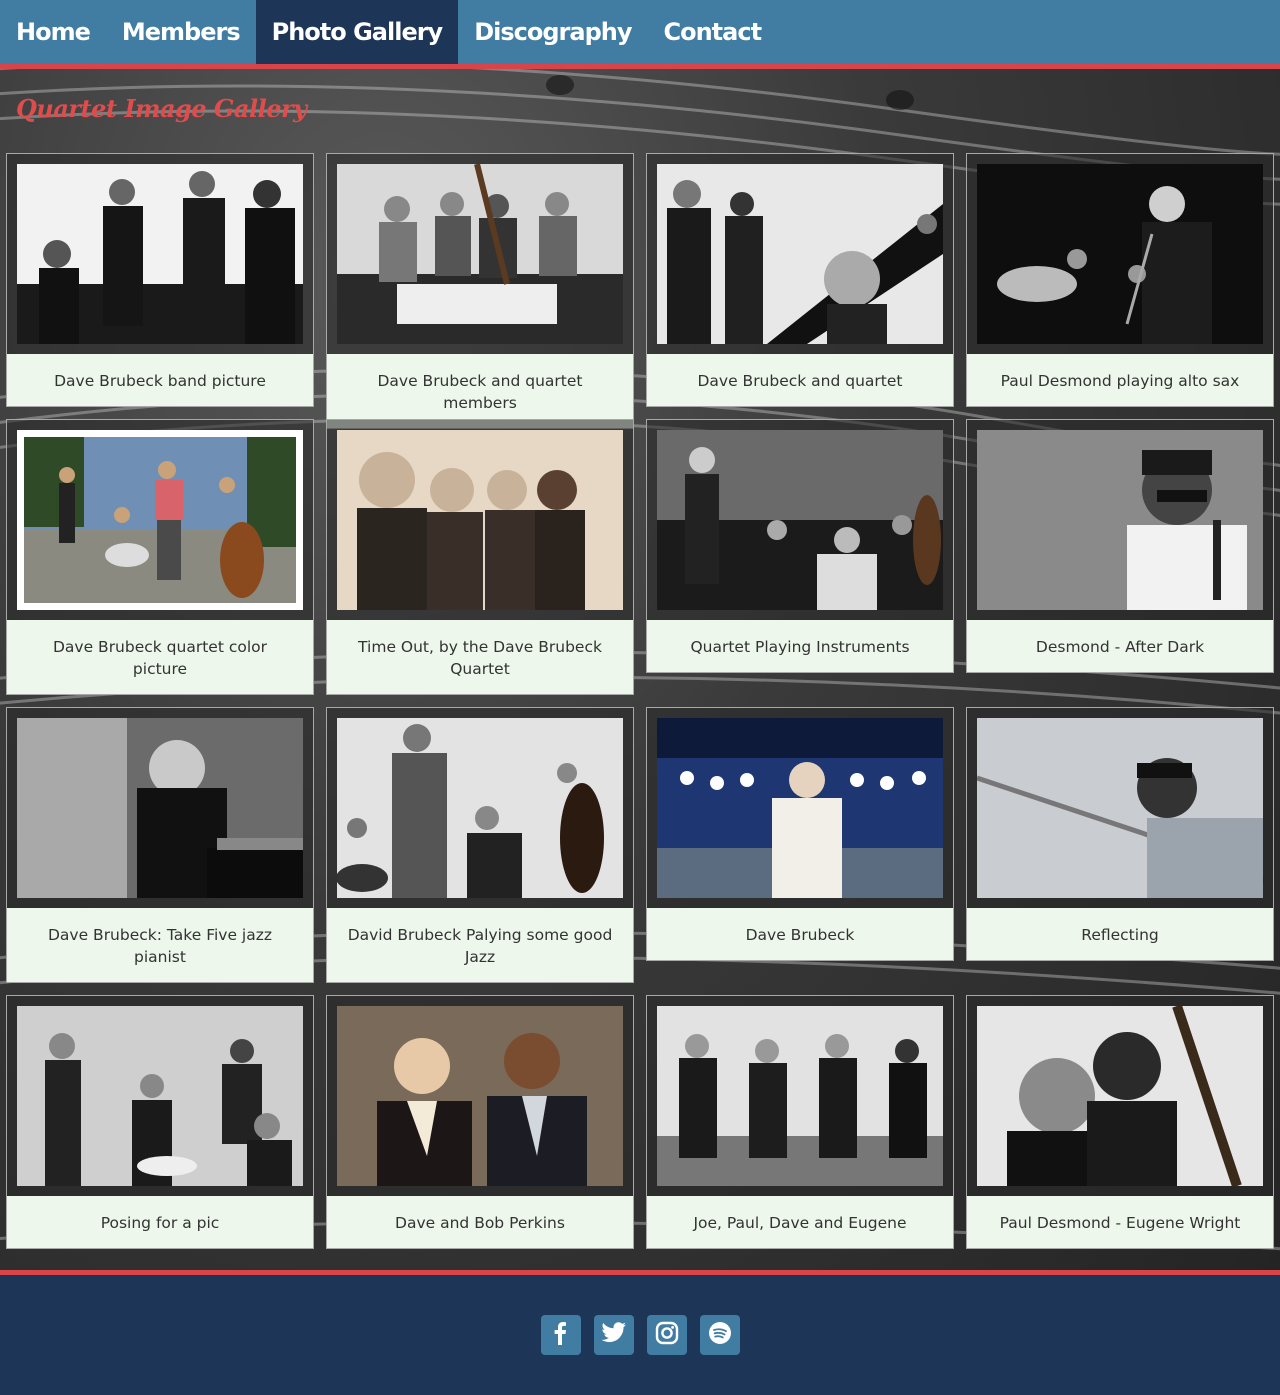 This screenshot has height=1395, width=1280. I want to click on page-footer, so click(640, 1332).